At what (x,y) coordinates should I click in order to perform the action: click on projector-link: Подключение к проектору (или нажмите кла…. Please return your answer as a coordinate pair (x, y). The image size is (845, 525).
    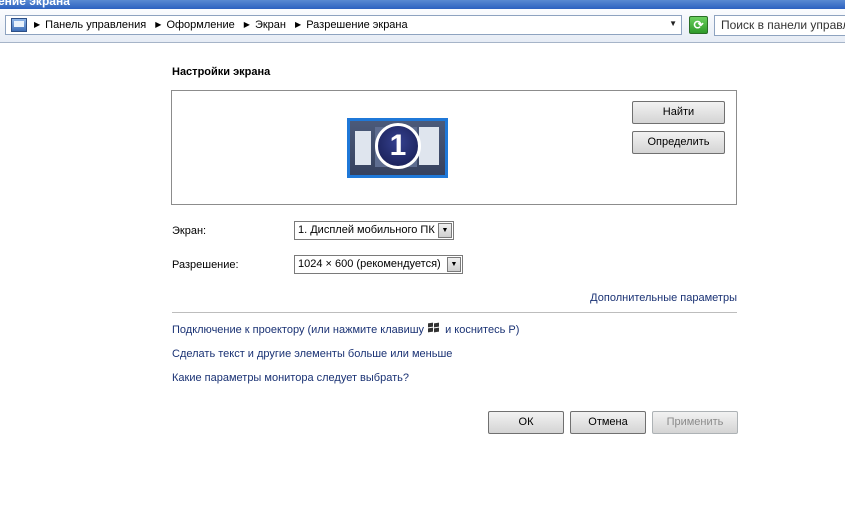
    Looking at the image, I should click on (345, 329).